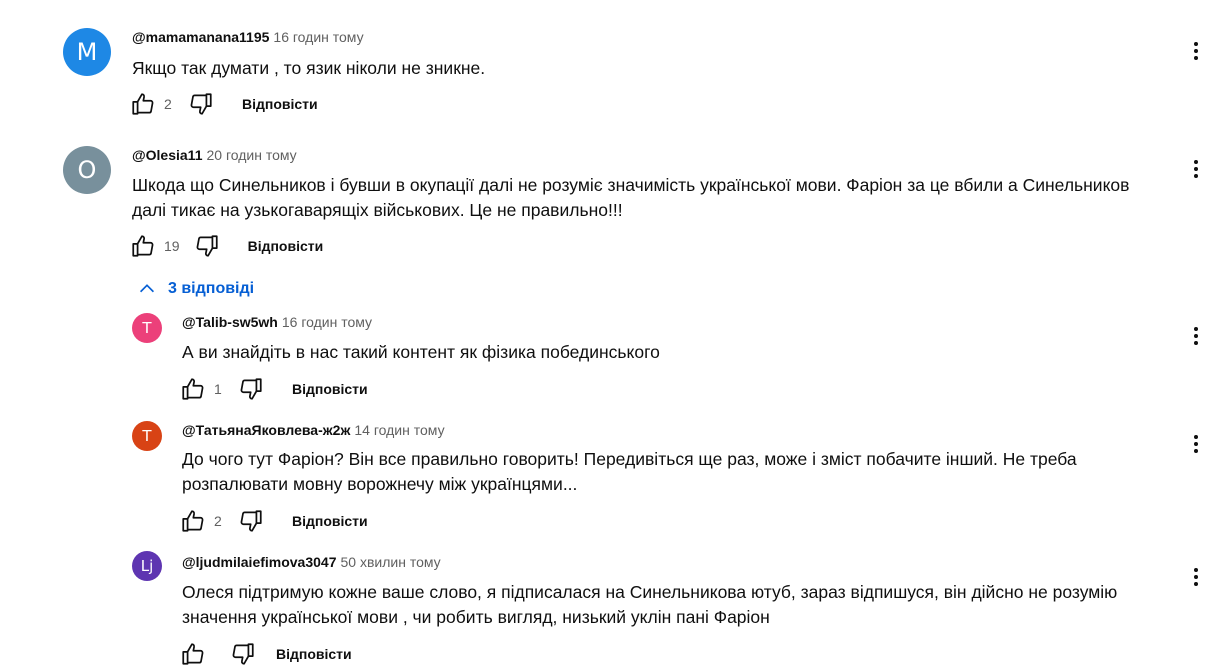 Image resolution: width=1219 pixels, height=671 pixels. I want to click on replies-toggle-label: 3 відповіді, so click(211, 288).